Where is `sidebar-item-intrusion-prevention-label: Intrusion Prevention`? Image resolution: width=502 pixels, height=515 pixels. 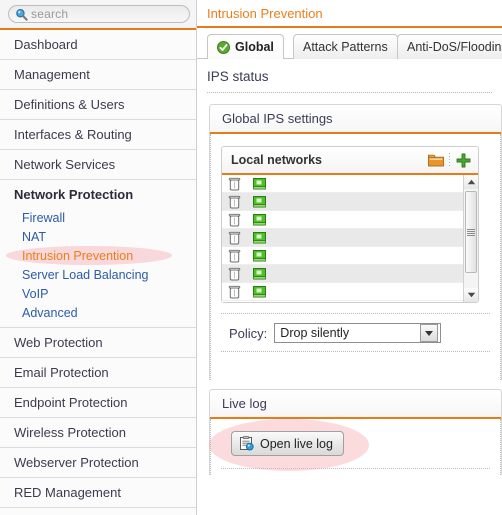 sidebar-item-intrusion-prevention-label: Intrusion Prevention is located at coordinates (78, 256).